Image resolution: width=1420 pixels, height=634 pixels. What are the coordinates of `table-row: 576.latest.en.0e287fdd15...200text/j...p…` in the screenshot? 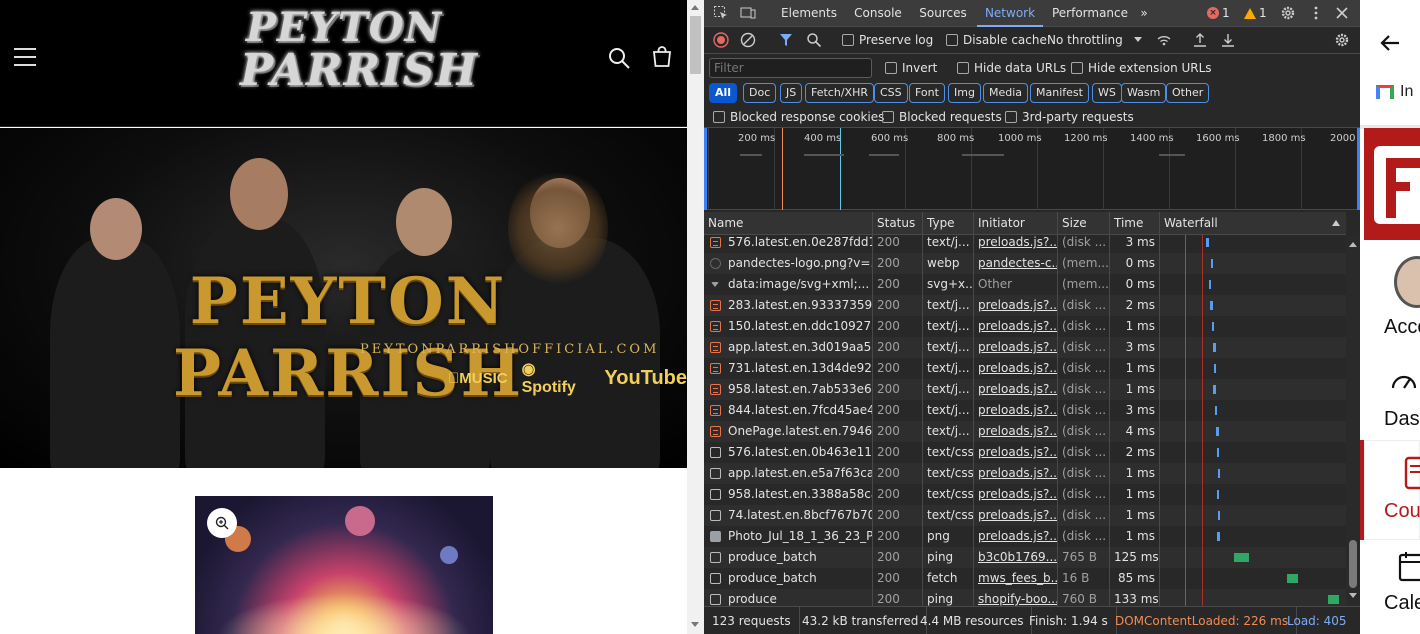 It's located at (1025, 244).